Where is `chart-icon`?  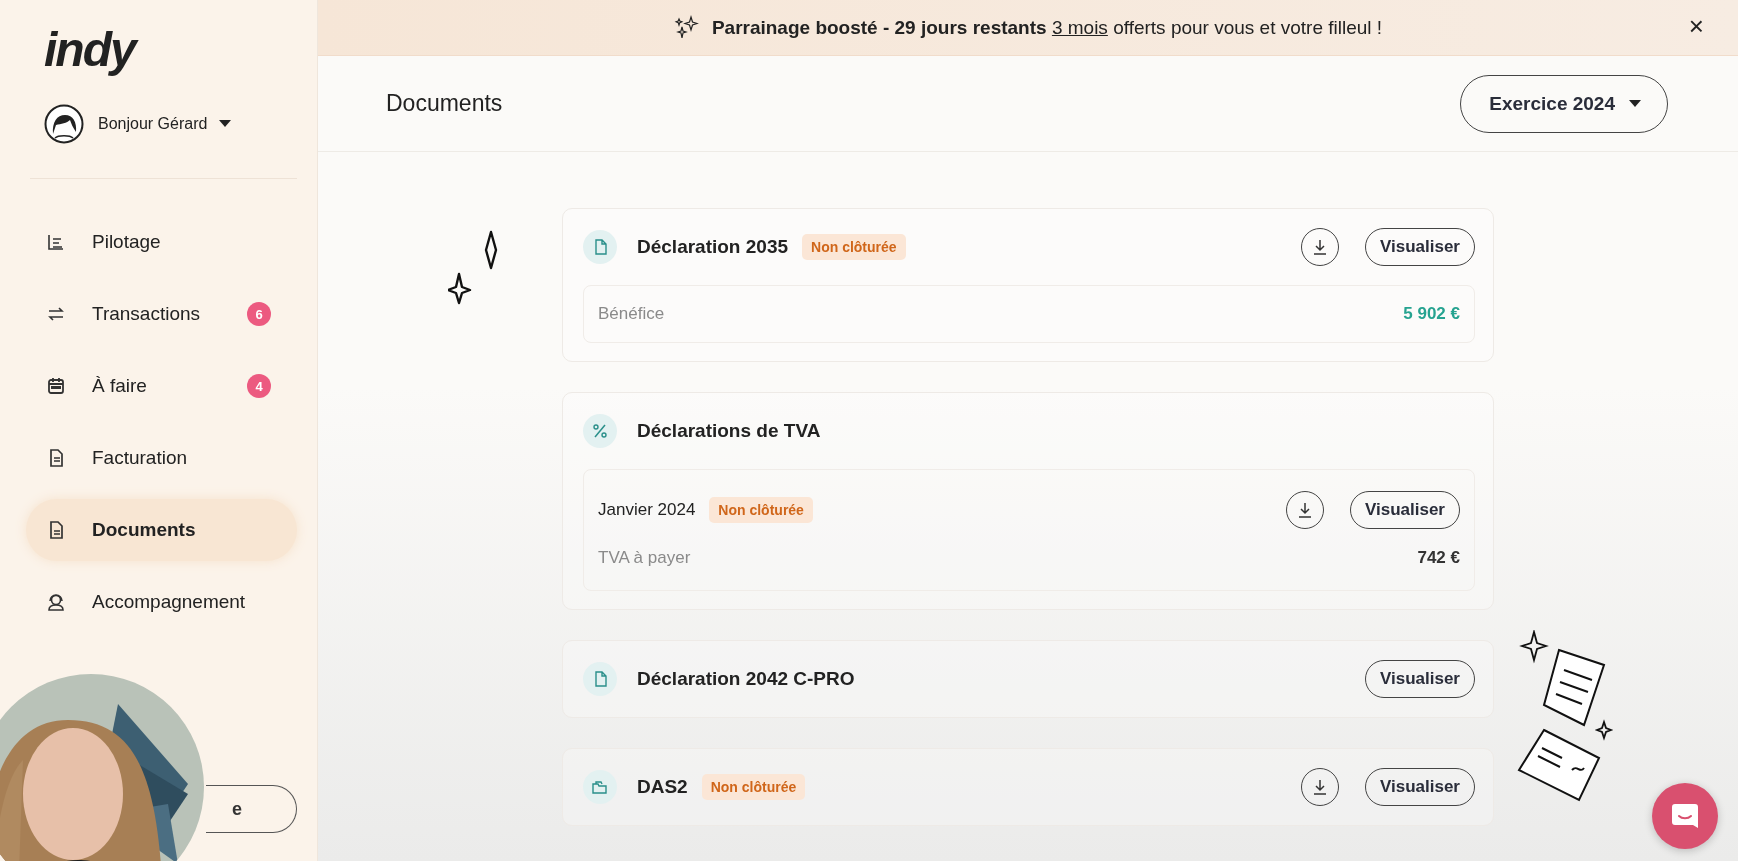
chart-icon is located at coordinates (56, 242).